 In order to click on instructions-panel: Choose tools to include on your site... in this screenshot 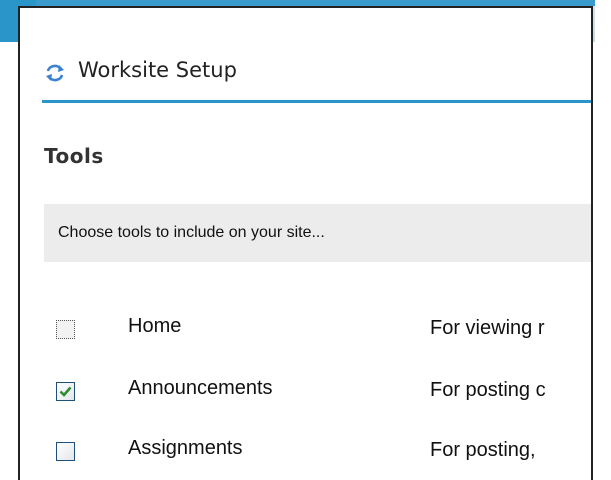, I will do `click(317, 233)`.